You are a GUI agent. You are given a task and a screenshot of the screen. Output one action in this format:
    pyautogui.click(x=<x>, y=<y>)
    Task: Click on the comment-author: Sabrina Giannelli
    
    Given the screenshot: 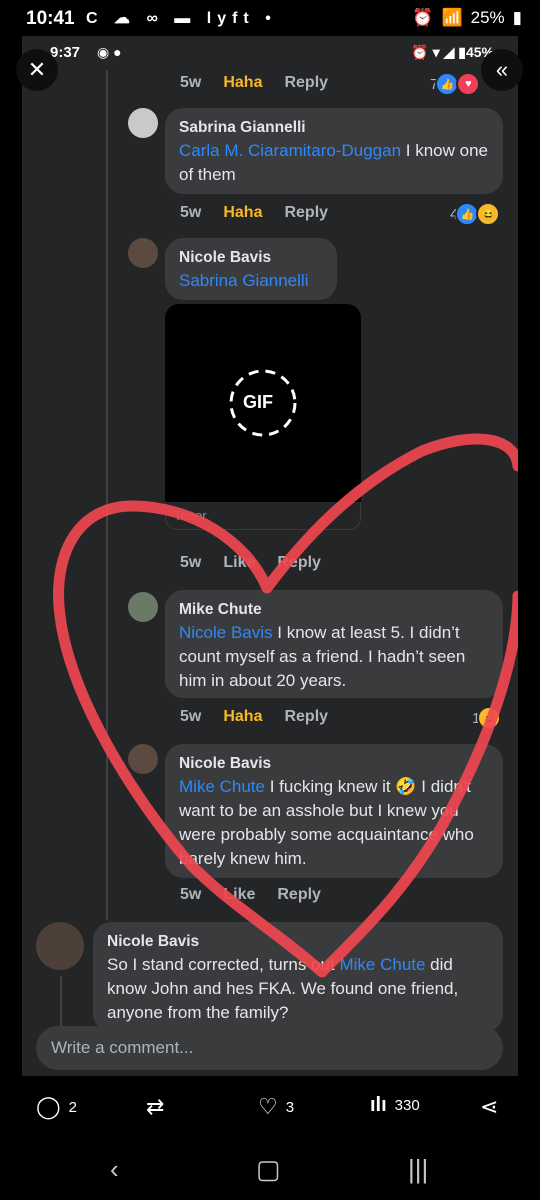 What is the action you would take?
    pyautogui.click(x=334, y=128)
    